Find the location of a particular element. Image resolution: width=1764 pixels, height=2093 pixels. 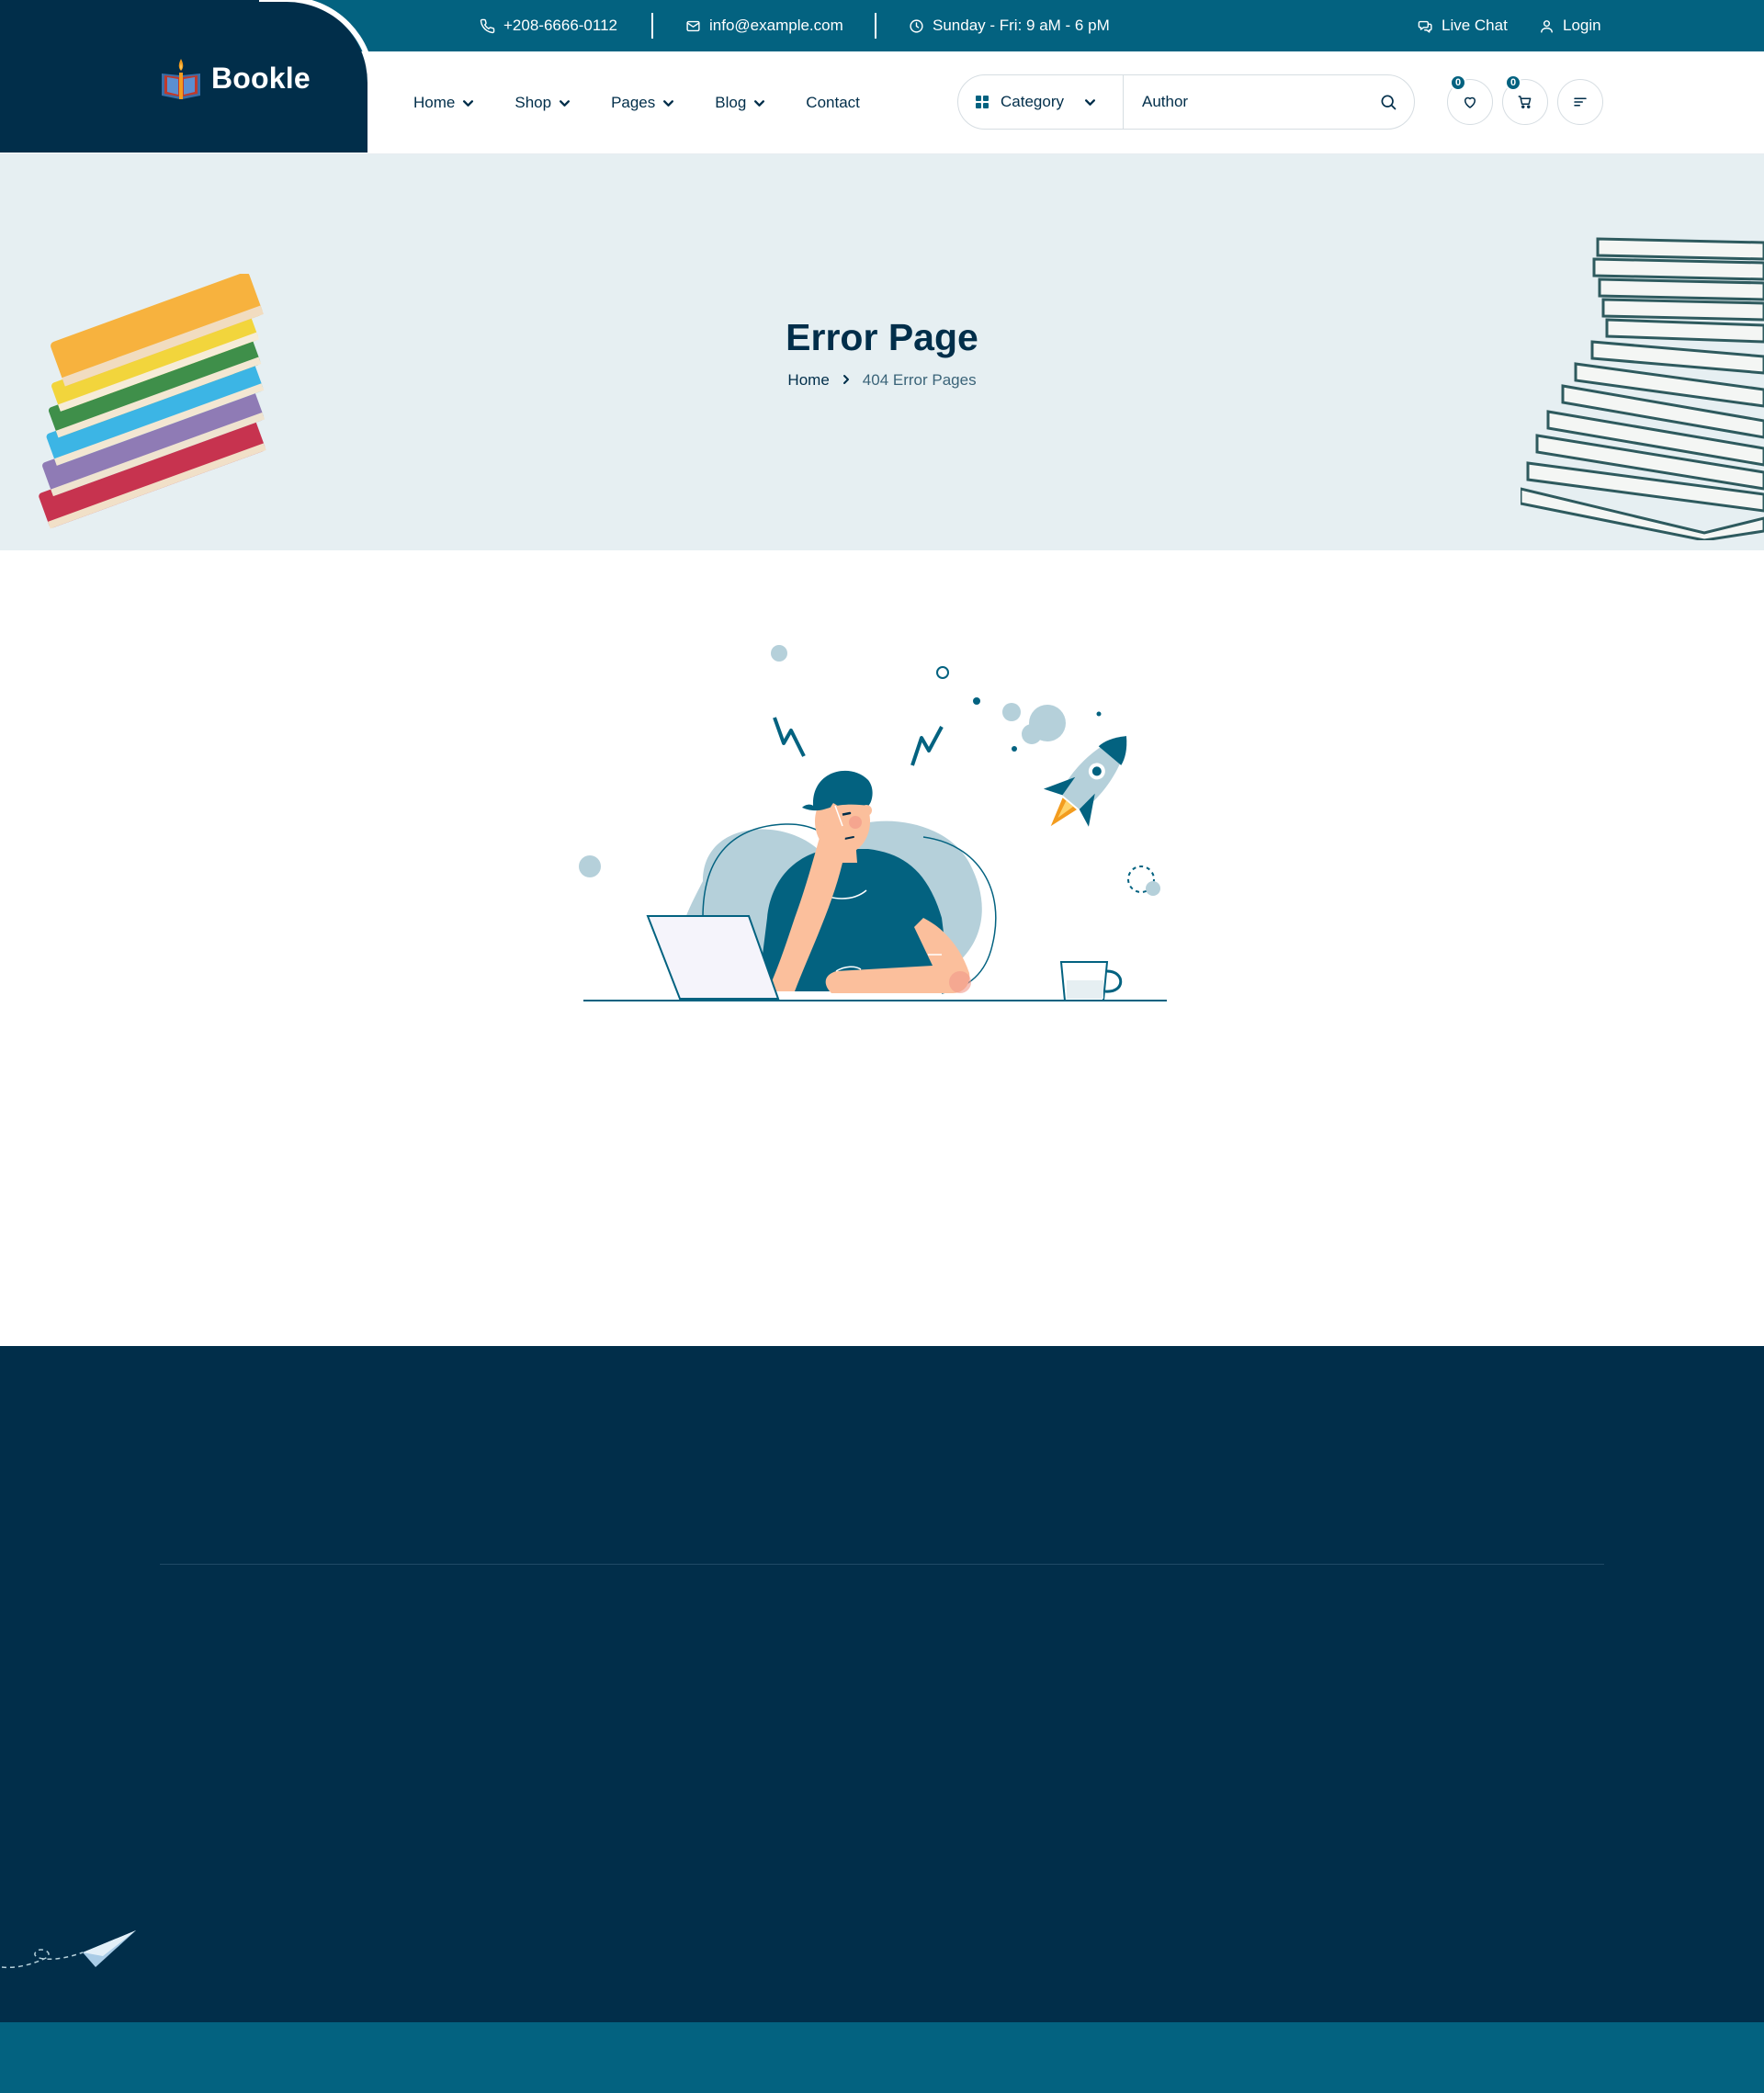

page-title: Error Page is located at coordinates (882, 337).